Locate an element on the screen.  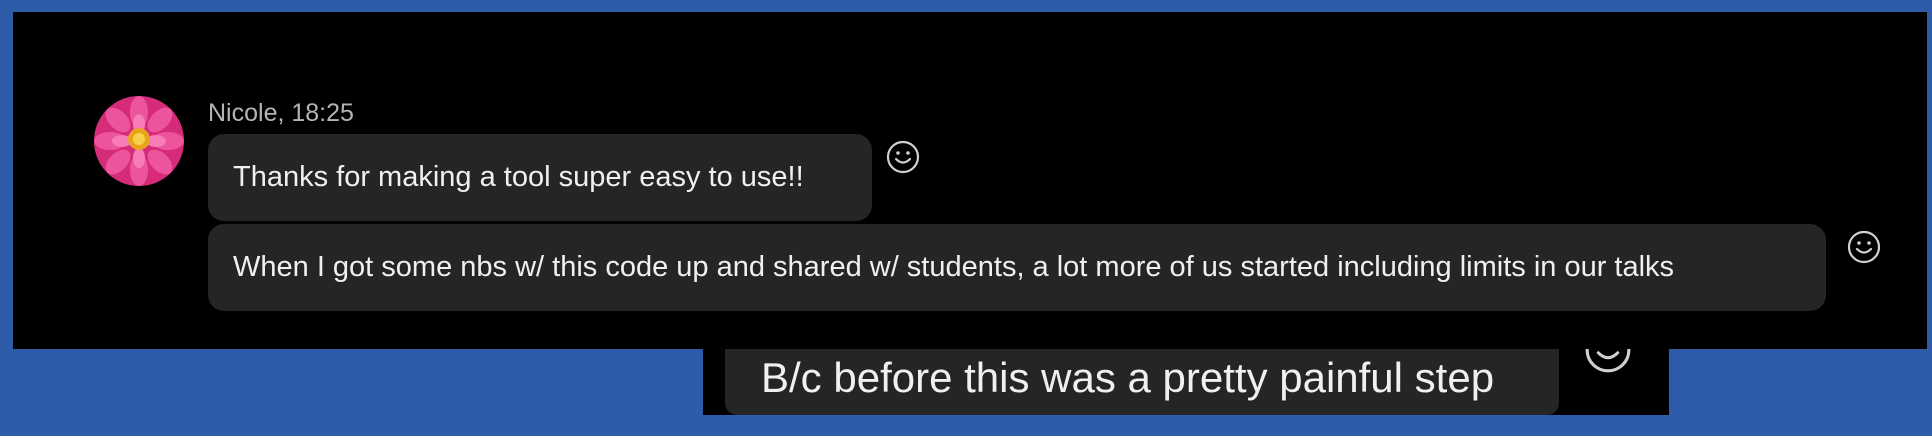
avatar-flower-image is located at coordinates (139, 141).